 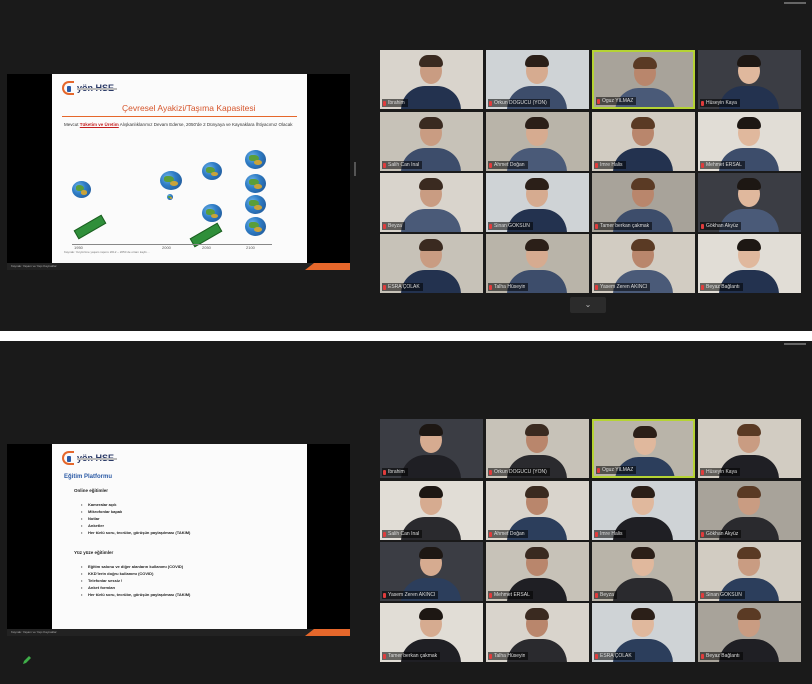 What do you see at coordinates (610, 534) in the screenshot?
I see `participant-name-tag: İmre Halis` at bounding box center [610, 534].